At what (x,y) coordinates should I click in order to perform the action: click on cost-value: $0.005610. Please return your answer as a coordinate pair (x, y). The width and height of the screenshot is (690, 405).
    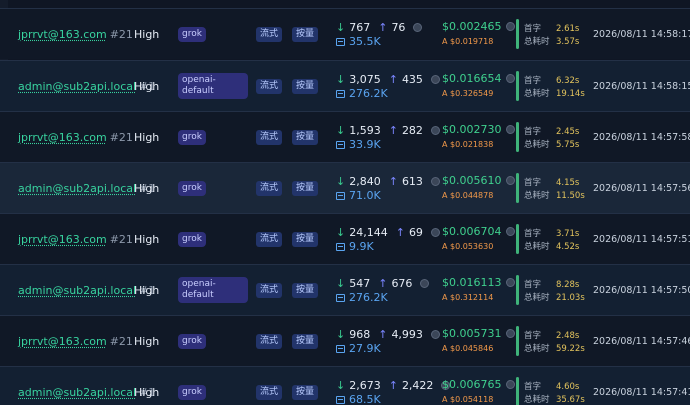
    Looking at the image, I should click on (472, 180).